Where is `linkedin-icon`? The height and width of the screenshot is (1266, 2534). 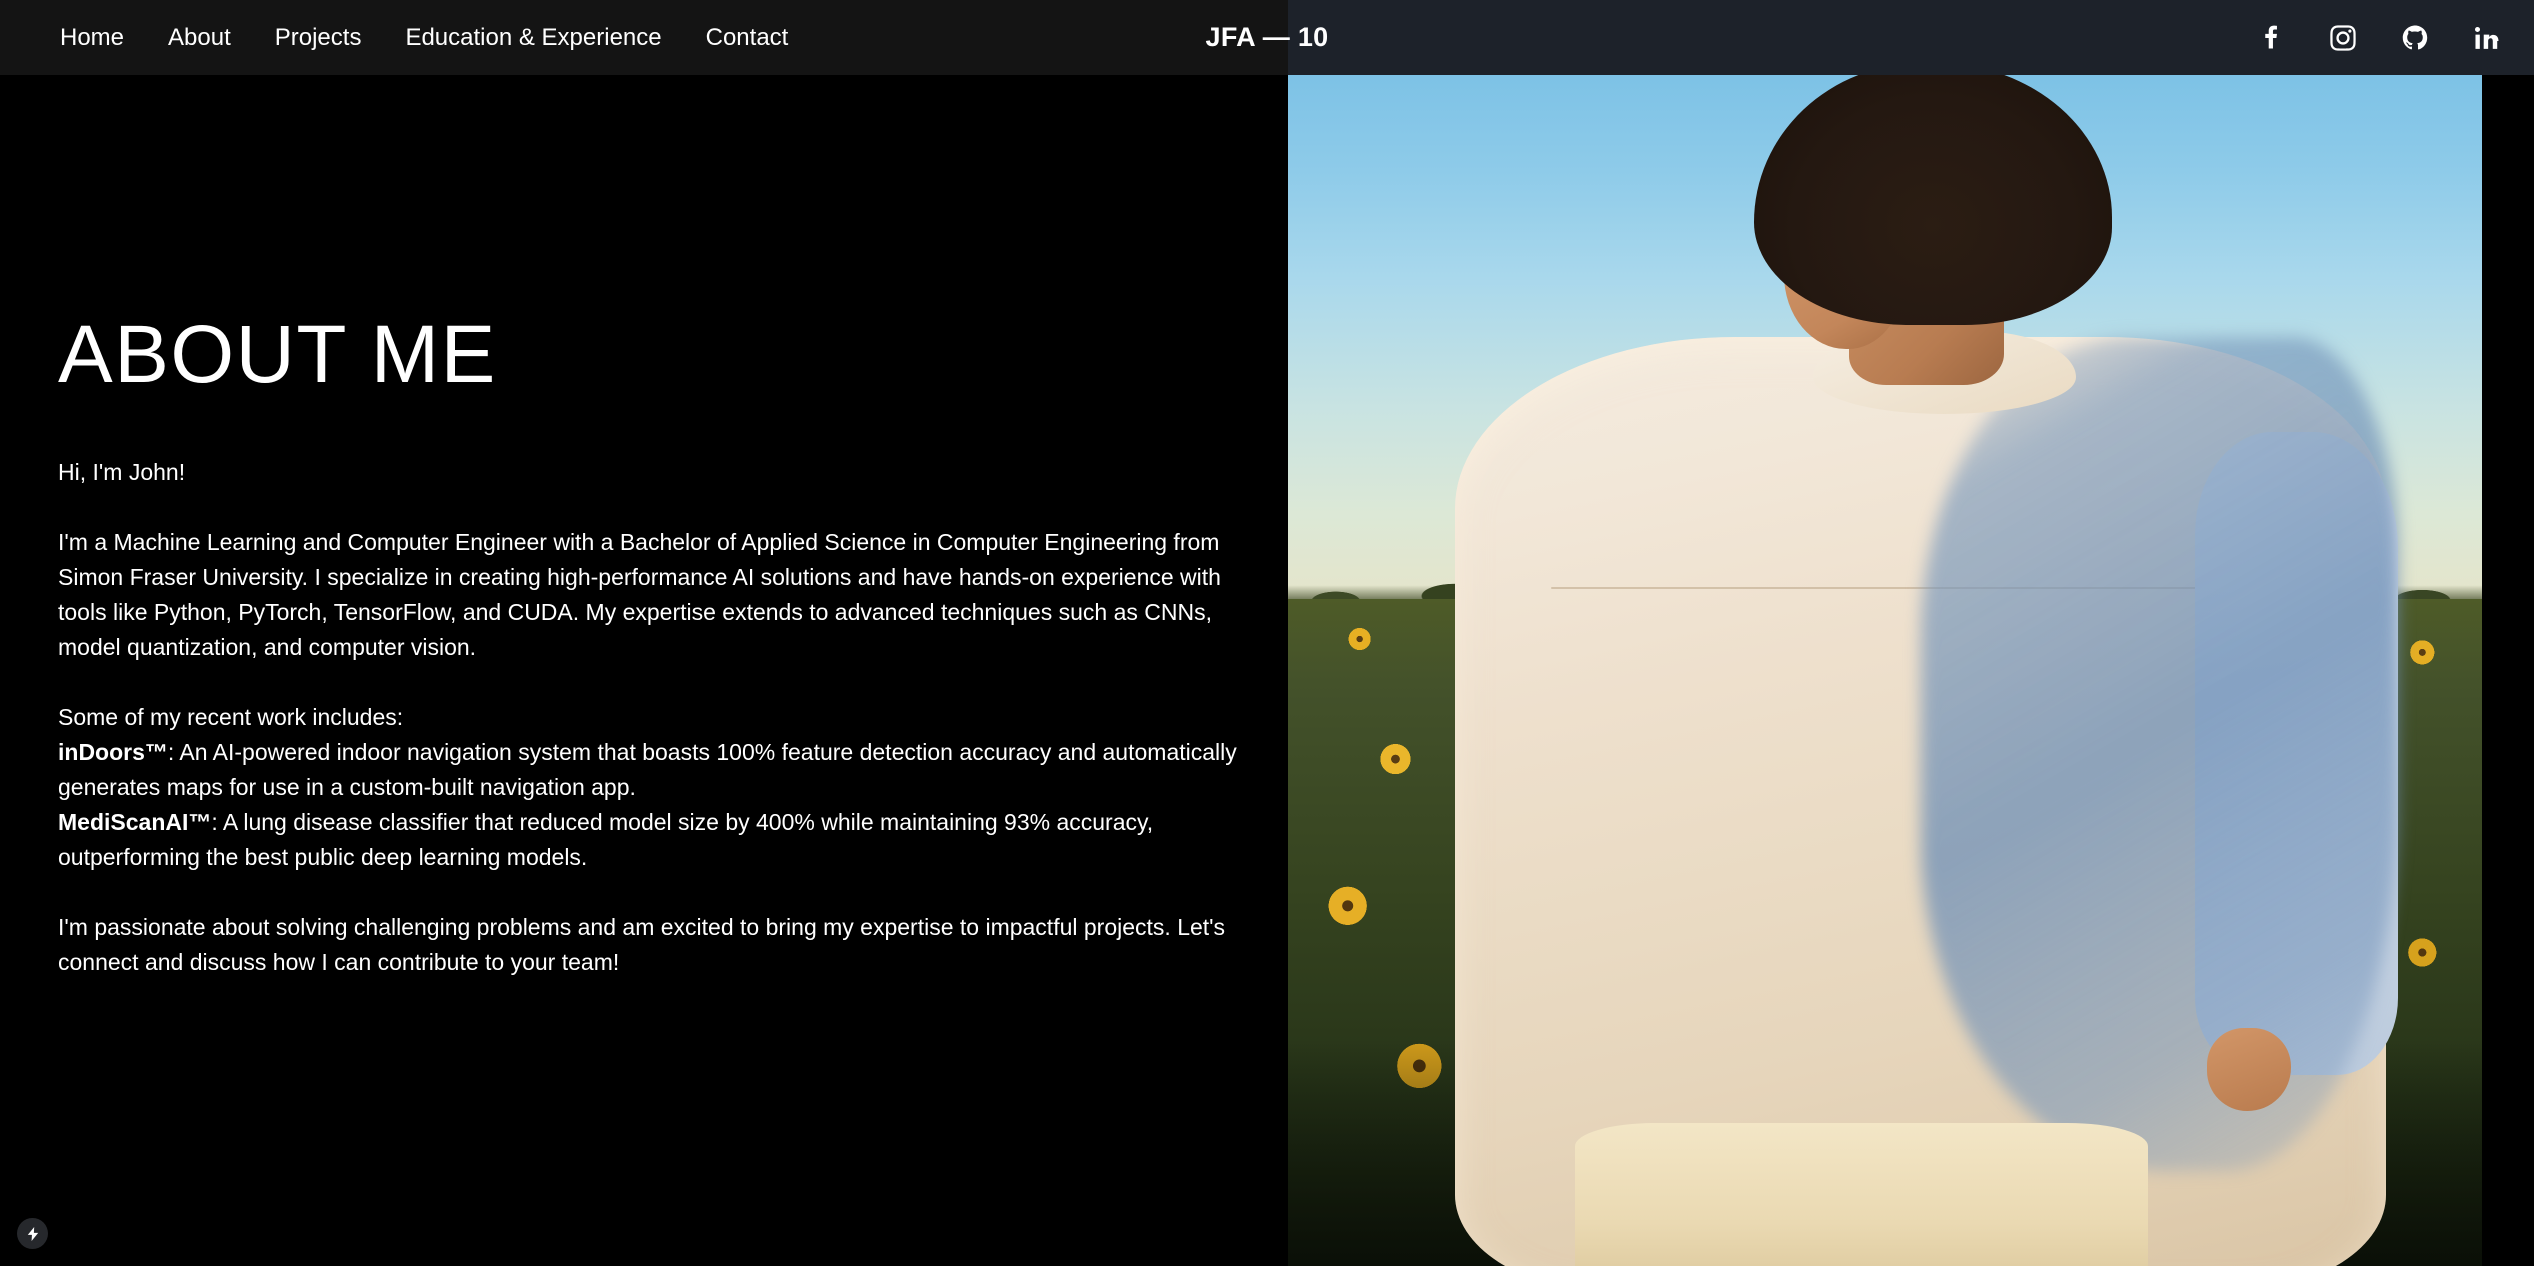 linkedin-icon is located at coordinates (2487, 38).